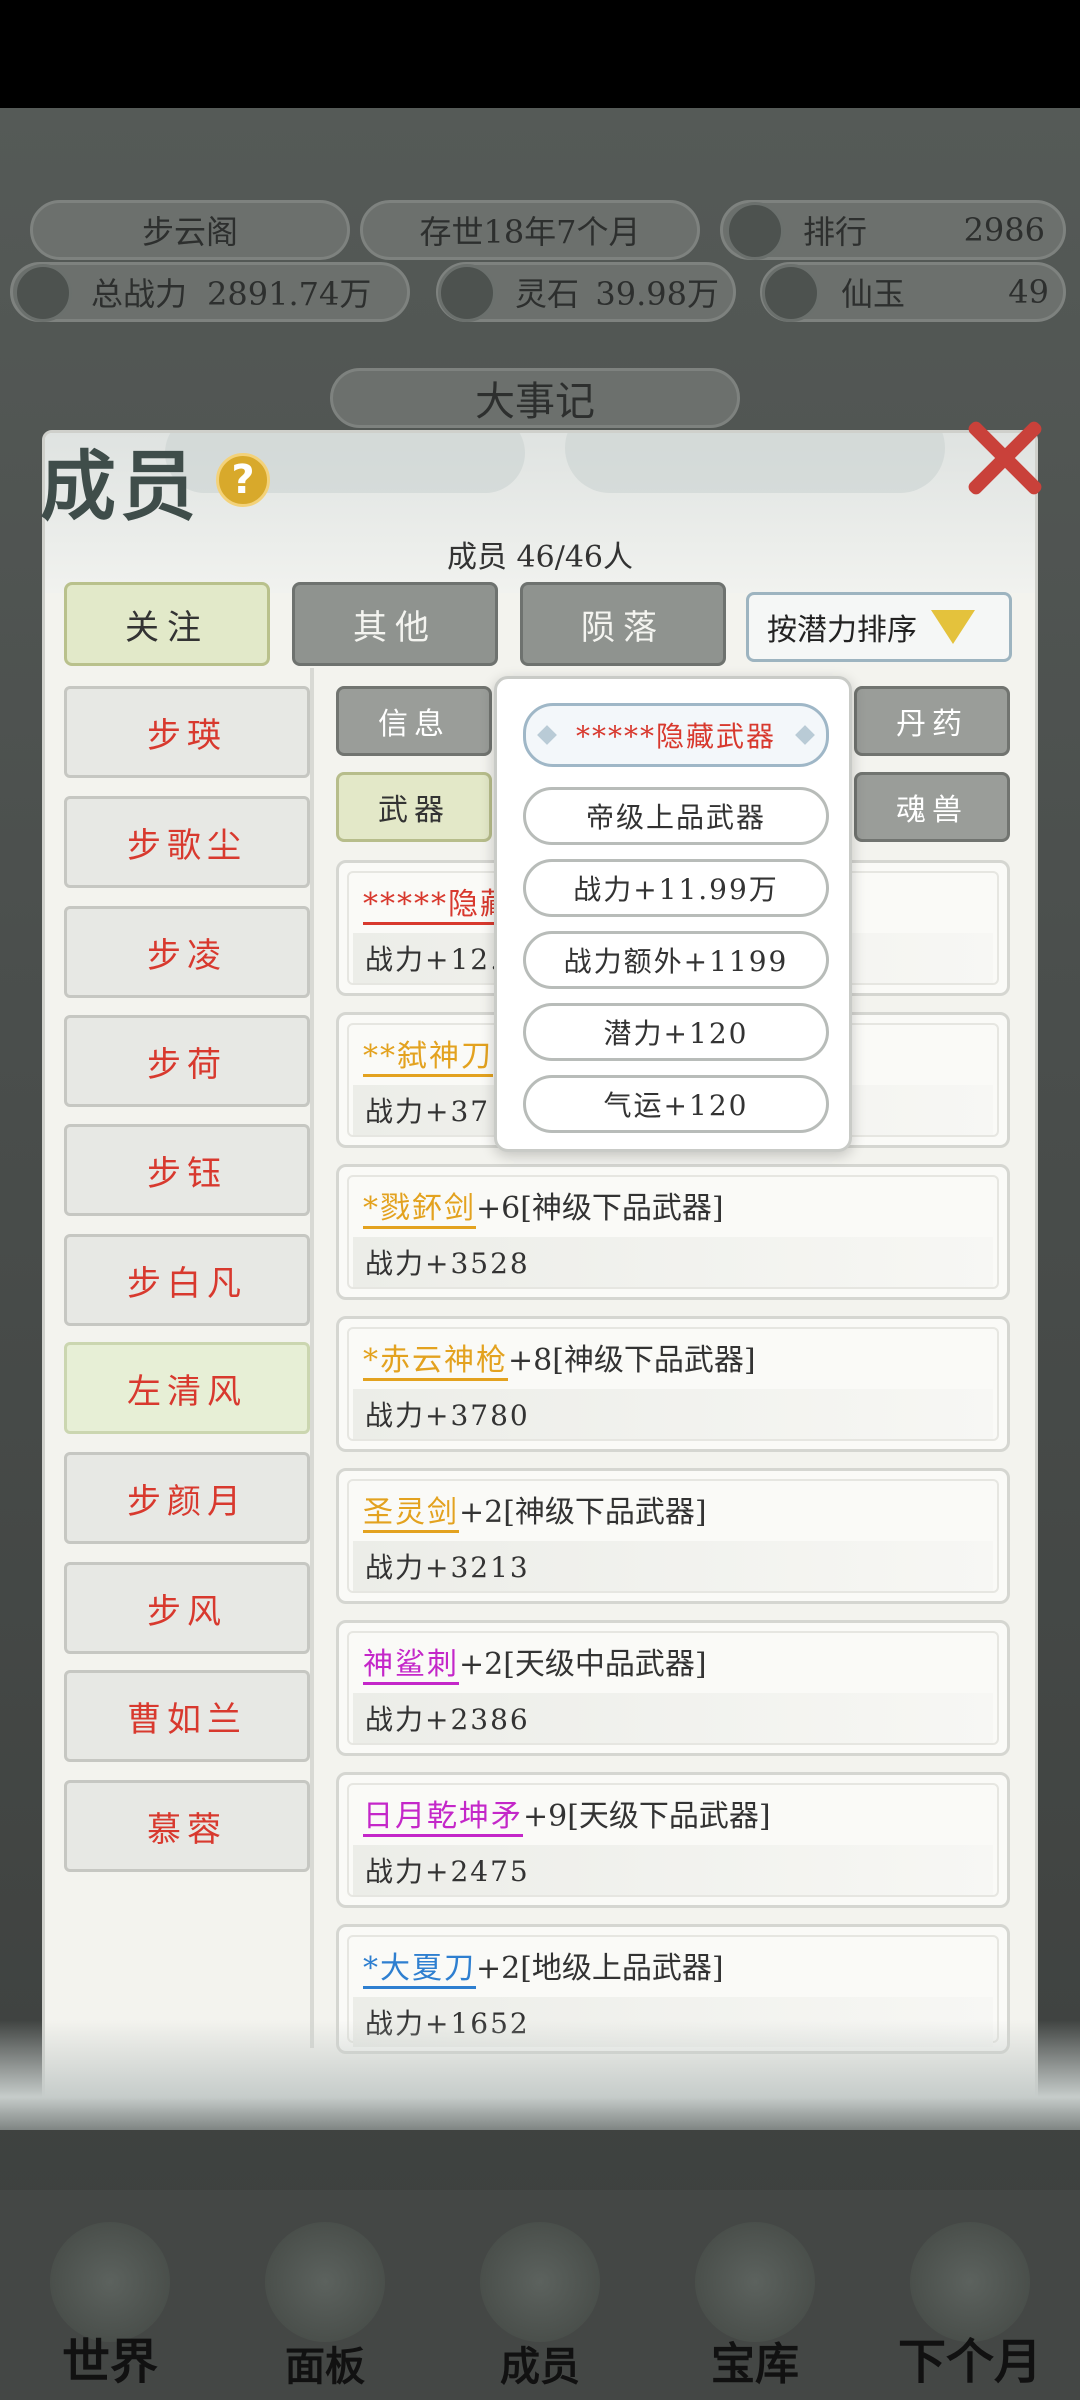 Image resolution: width=1080 pixels, height=2400 pixels. I want to click on nav-next-month: 下个月, so click(970, 2307).